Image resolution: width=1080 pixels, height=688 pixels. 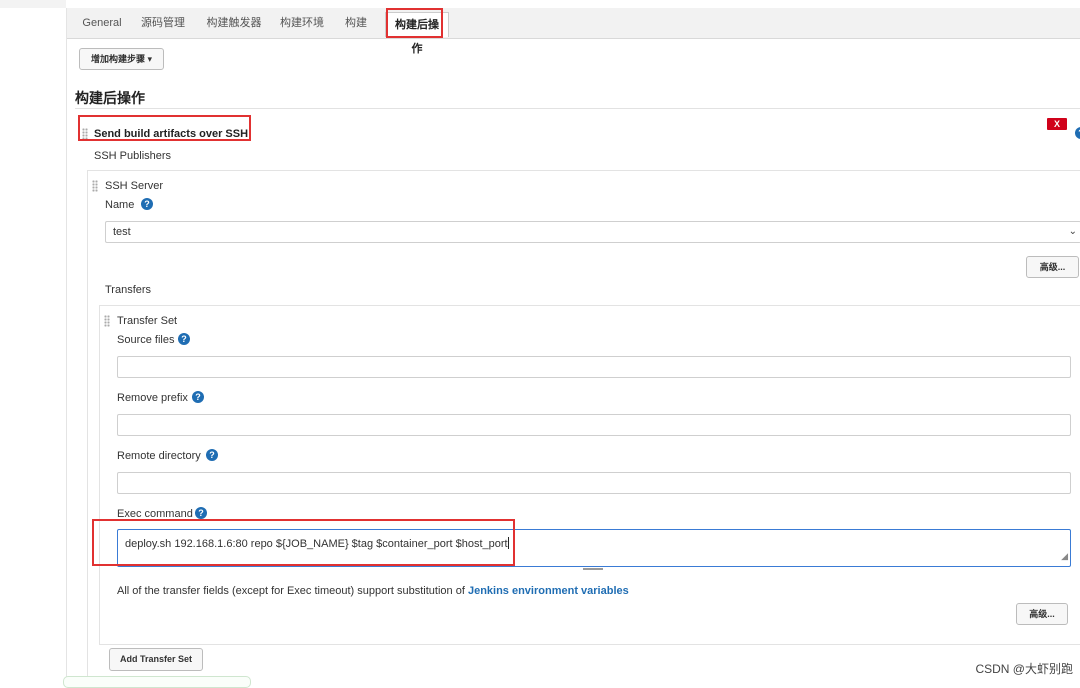 I want to click on tab-build-env: 构建环境, so click(x=302, y=23).